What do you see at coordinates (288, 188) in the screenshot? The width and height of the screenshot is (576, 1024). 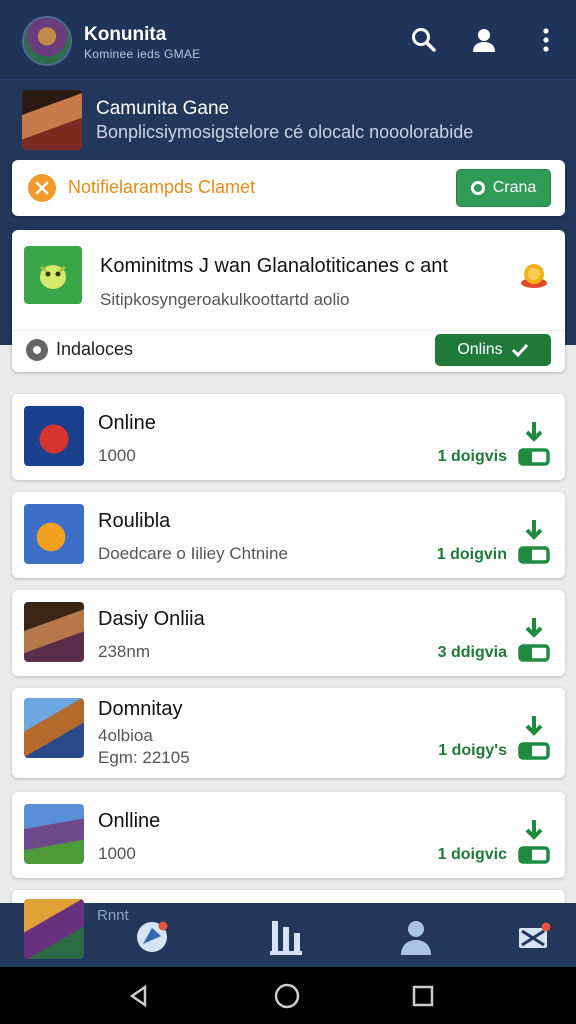 I see `notification-bar: Notifielarampds Clamet Crana` at bounding box center [288, 188].